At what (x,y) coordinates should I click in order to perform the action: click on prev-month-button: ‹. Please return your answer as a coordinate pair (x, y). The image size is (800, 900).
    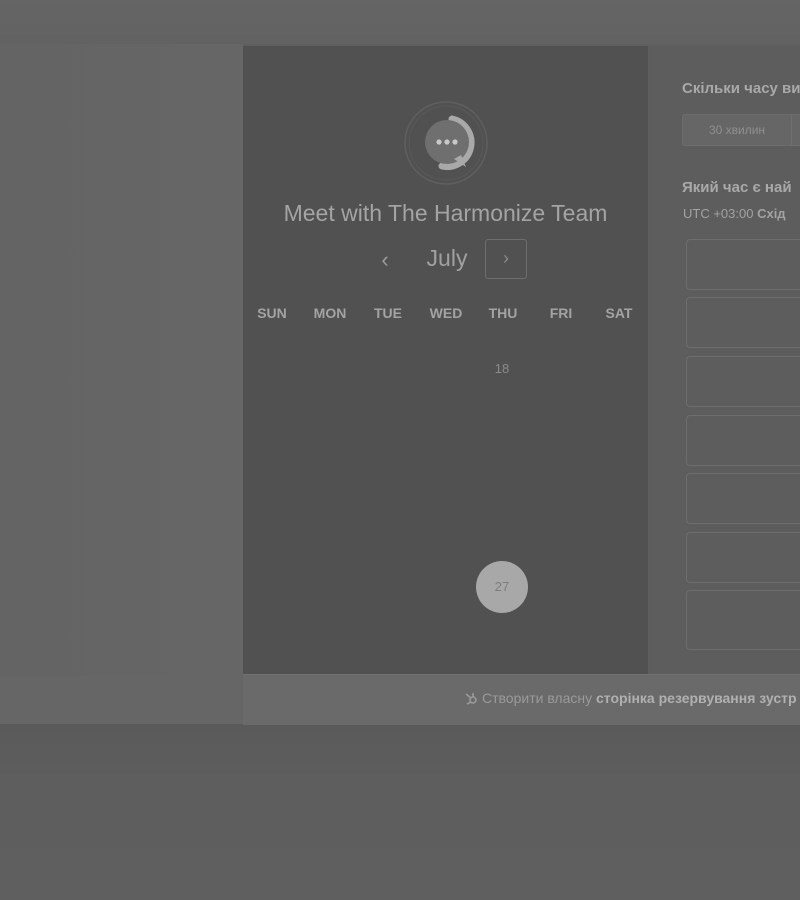
    Looking at the image, I should click on (385, 261).